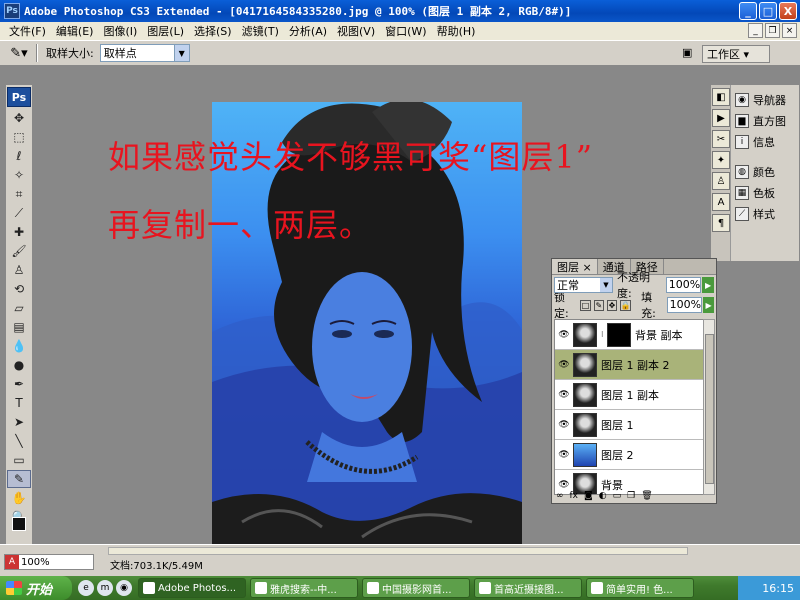  What do you see at coordinates (75, 31) in the screenshot?
I see `menu-edit: 编辑(E)` at bounding box center [75, 31].